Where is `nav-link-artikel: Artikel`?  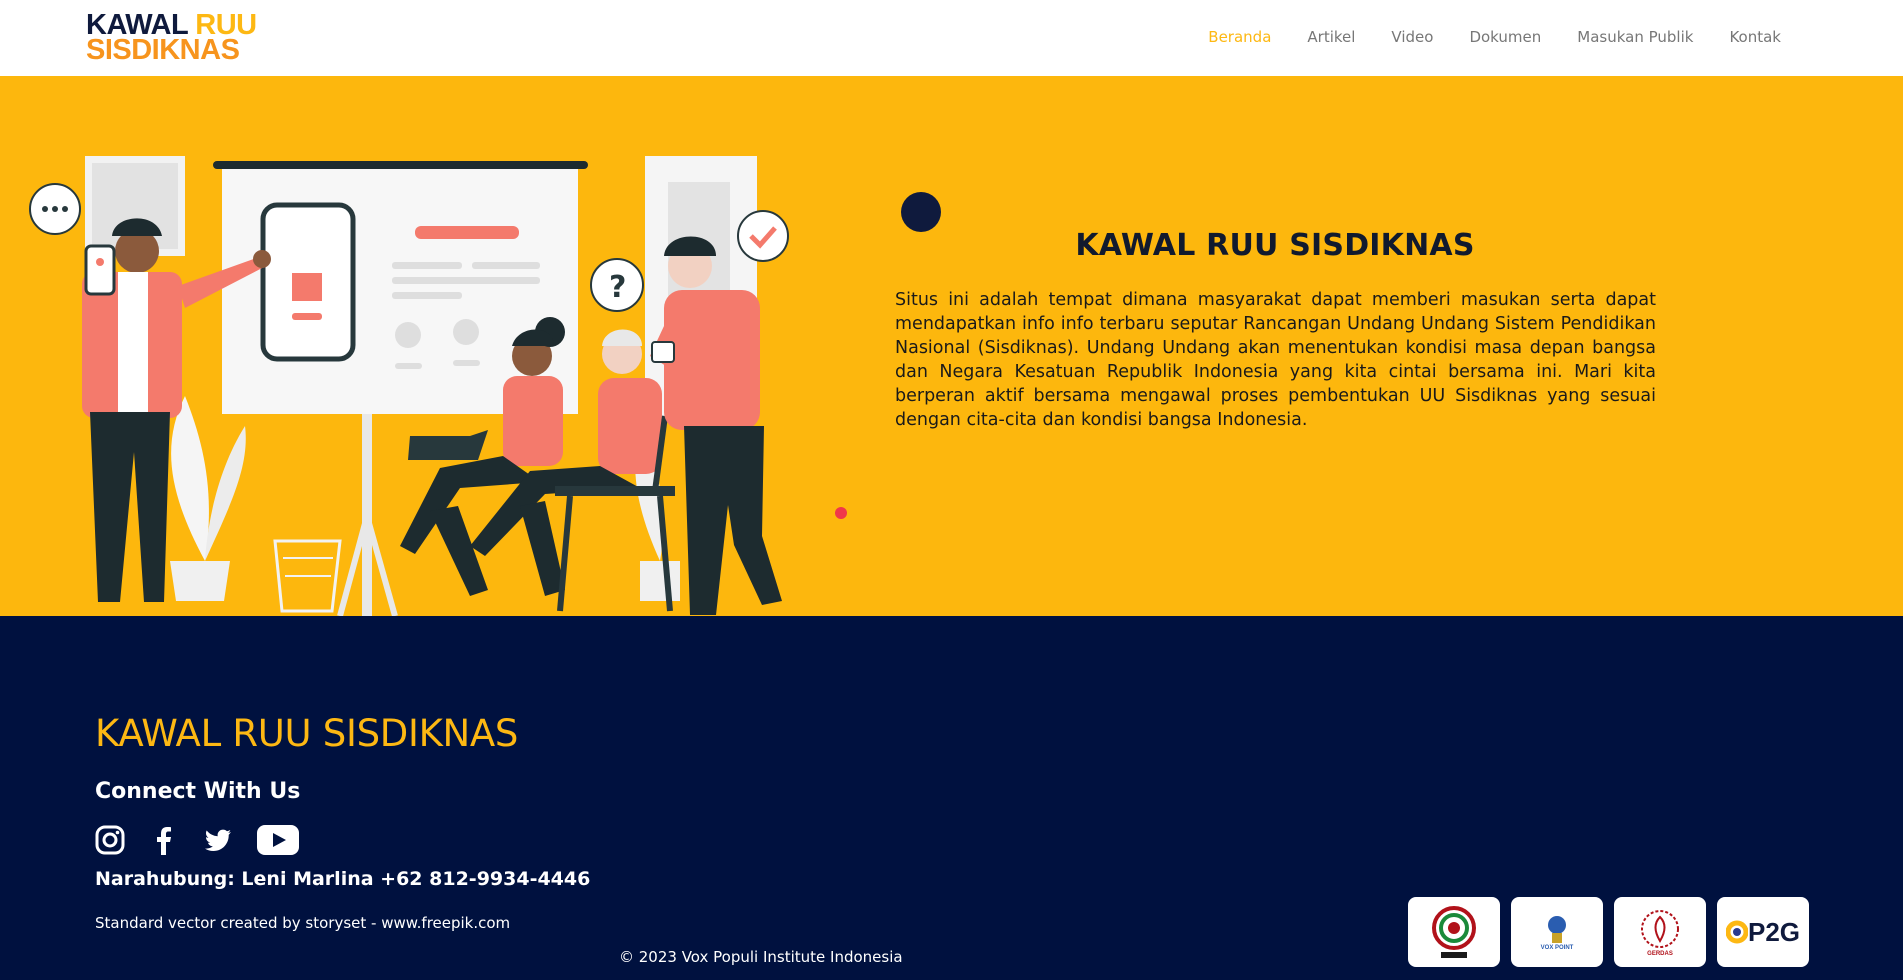 nav-link-artikel: Artikel is located at coordinates (1331, 37).